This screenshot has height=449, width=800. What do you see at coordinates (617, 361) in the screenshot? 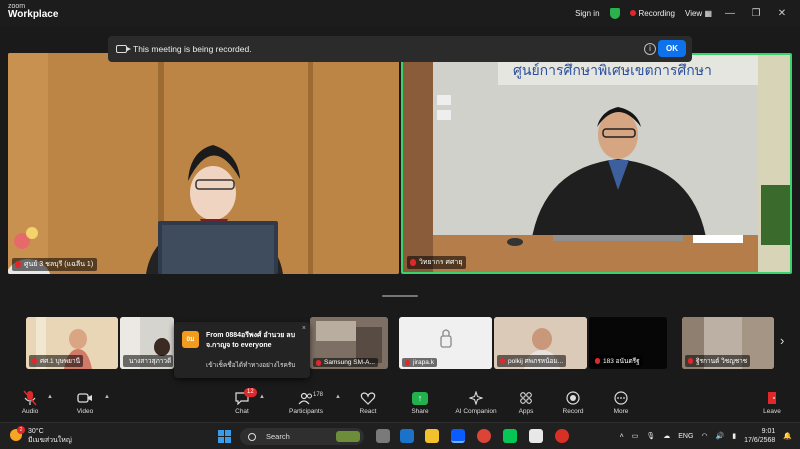
I see `thumbnail-name-tag: 183 อนันตรีฐ` at bounding box center [617, 361].